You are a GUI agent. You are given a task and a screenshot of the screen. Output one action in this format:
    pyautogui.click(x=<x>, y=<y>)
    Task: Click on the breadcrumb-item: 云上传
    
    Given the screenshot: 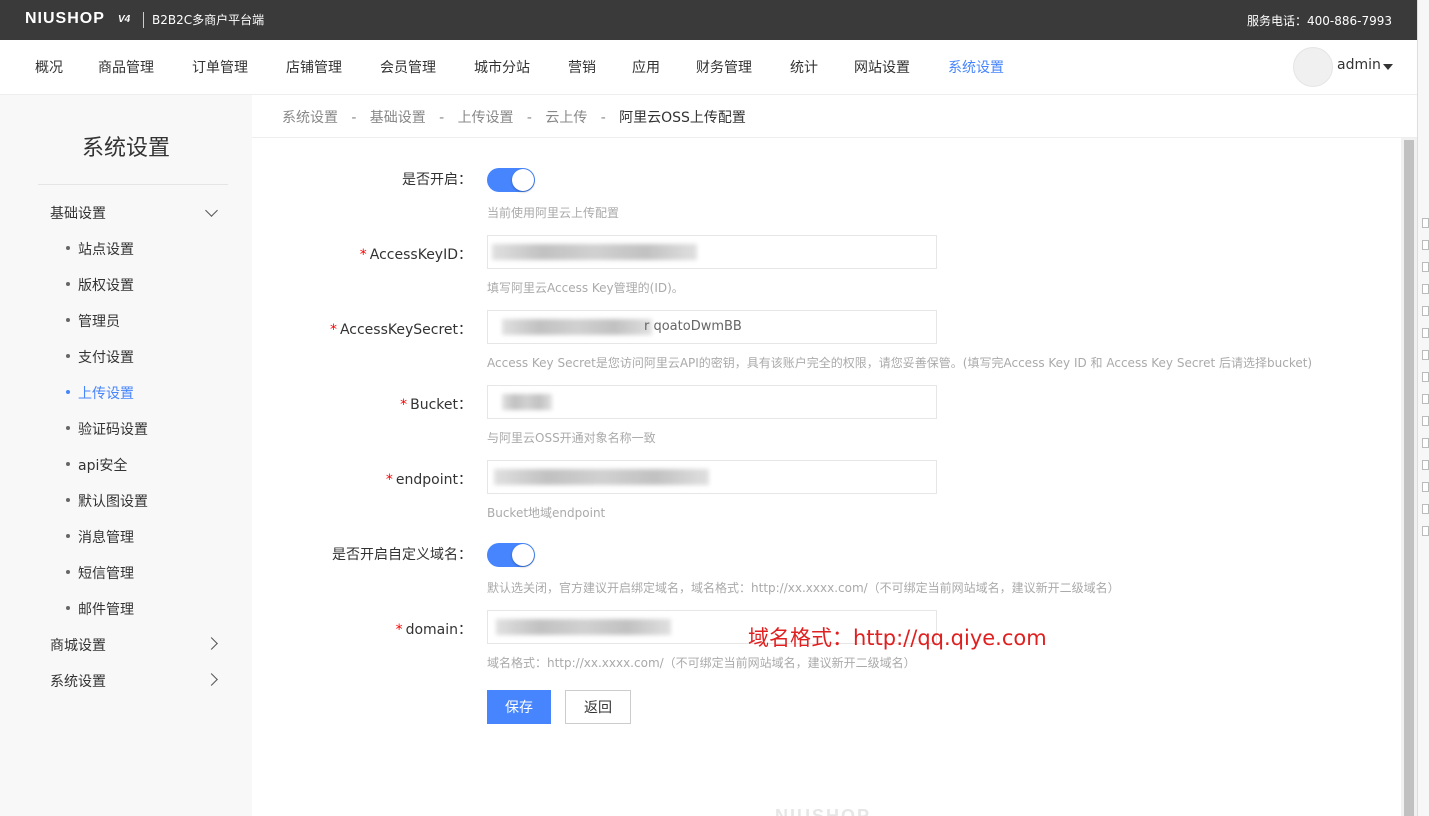 What is the action you would take?
    pyautogui.click(x=566, y=118)
    